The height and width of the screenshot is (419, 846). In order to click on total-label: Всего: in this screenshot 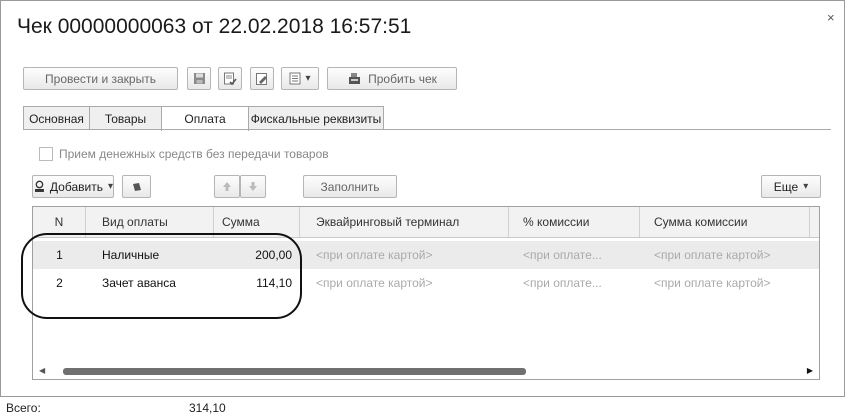, I will do `click(23, 408)`.